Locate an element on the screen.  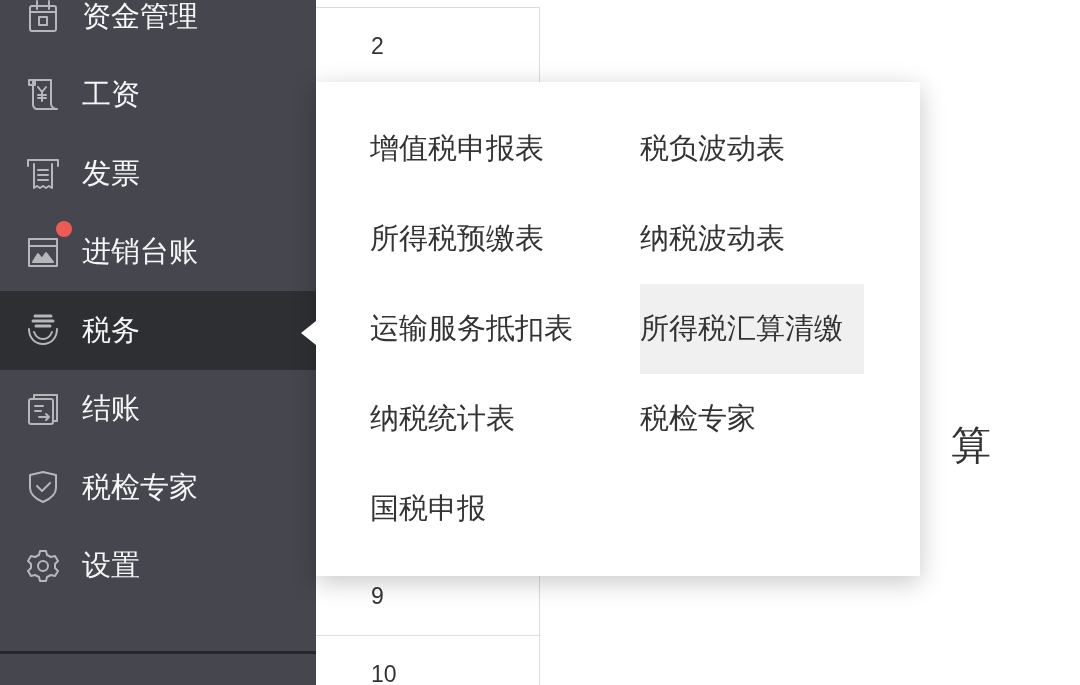
settings-icon is located at coordinates (43, 565).